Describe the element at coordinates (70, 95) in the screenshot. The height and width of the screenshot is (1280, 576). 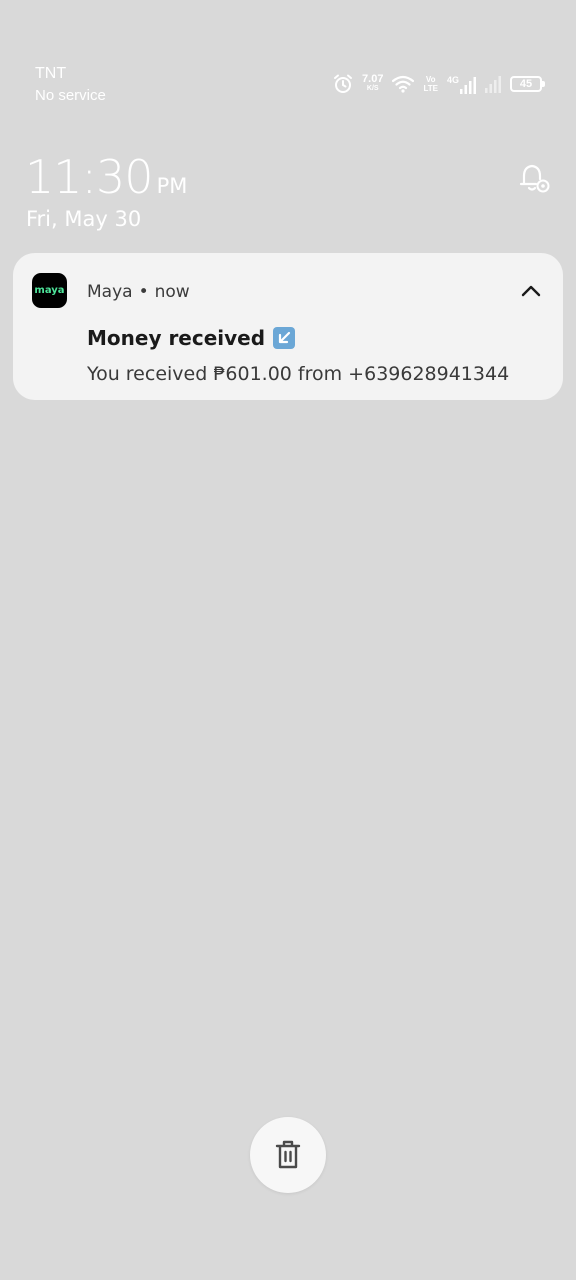
I see `service-status: No service` at that location.